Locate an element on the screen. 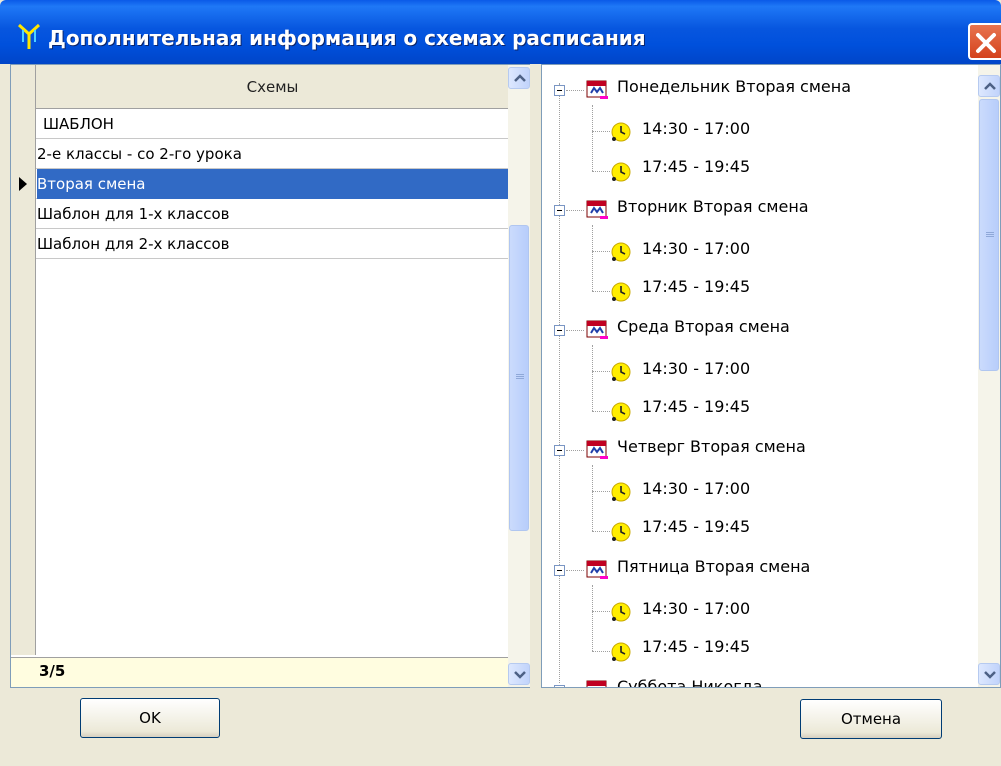  day-label: Среда Вторая смена is located at coordinates (703, 326).